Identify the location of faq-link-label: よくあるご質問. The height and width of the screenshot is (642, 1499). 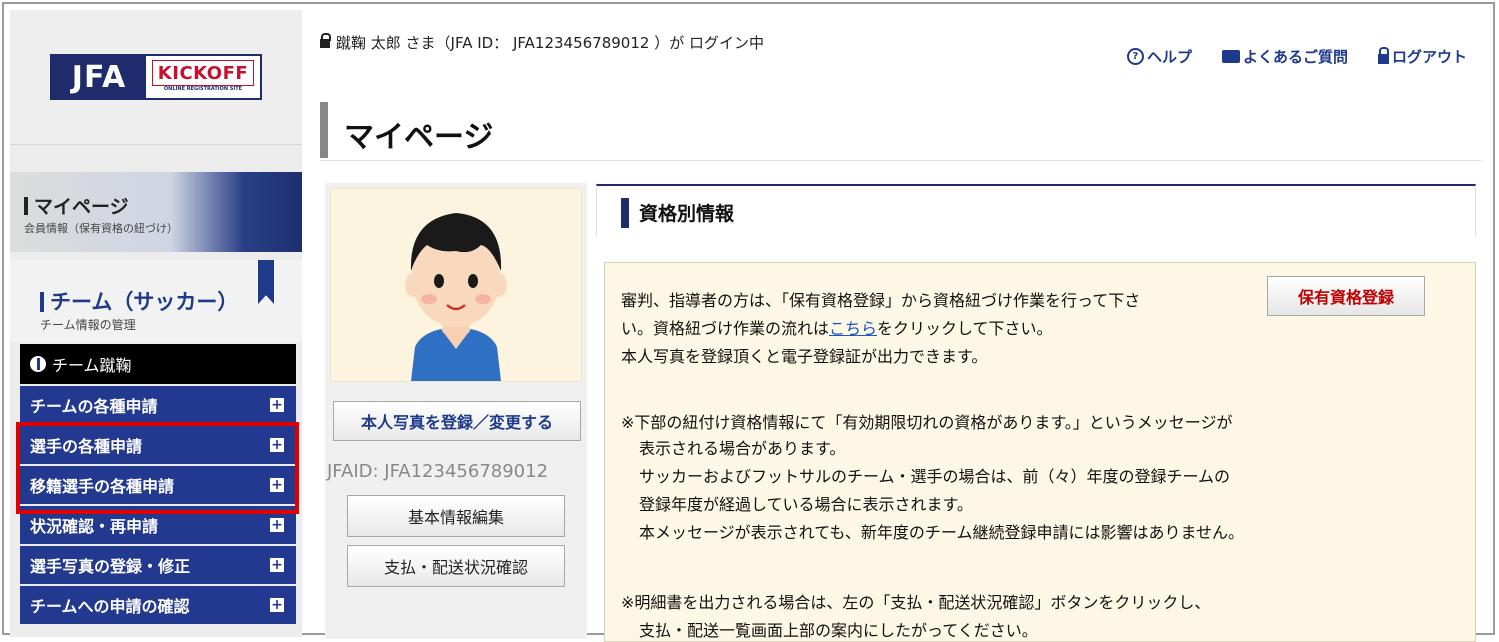
(1295, 57).